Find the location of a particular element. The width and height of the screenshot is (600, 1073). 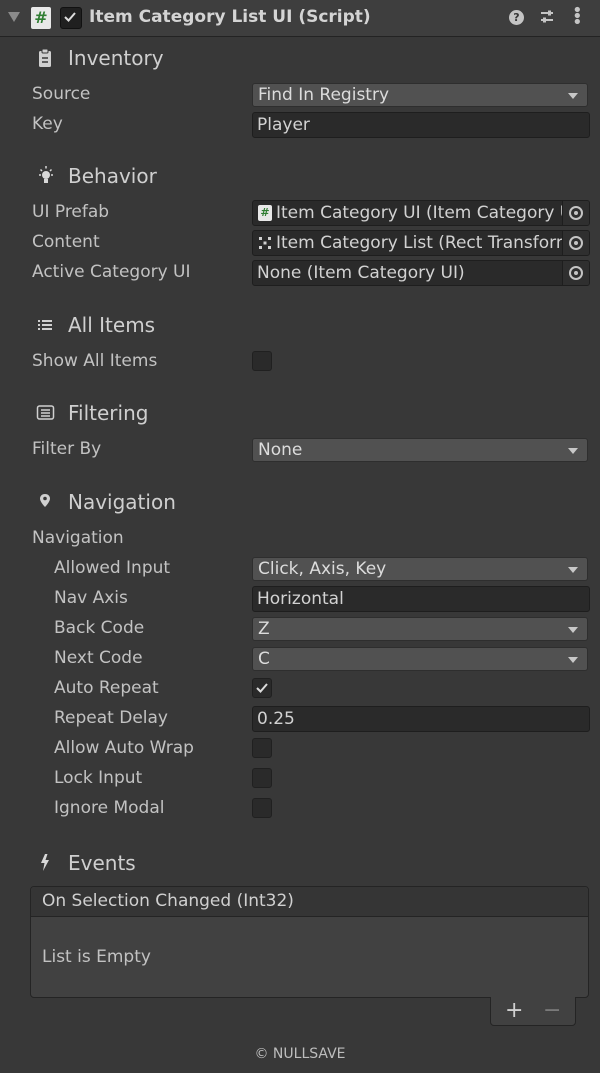

content-value: Item Category List (Rect Transform) is located at coordinates (419, 243).